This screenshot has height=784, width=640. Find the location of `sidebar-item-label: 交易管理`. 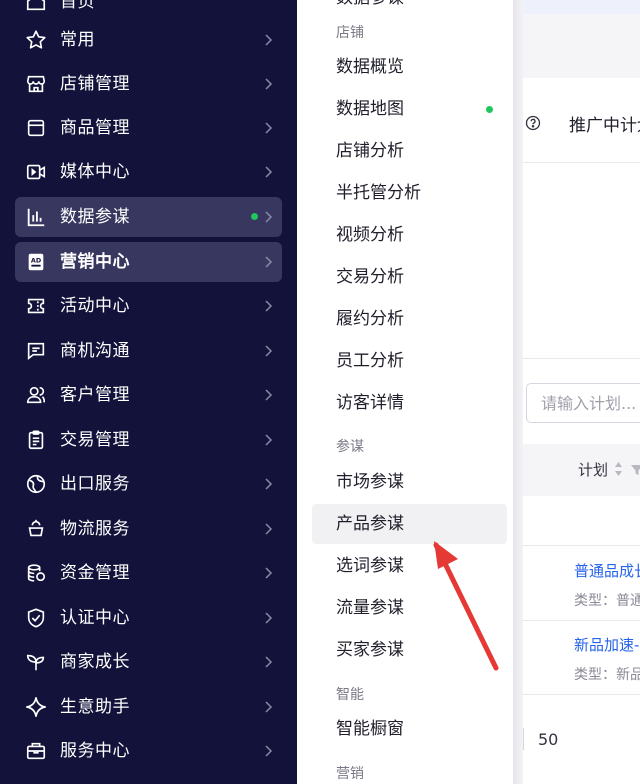

sidebar-item-label: 交易管理 is located at coordinates (95, 440).